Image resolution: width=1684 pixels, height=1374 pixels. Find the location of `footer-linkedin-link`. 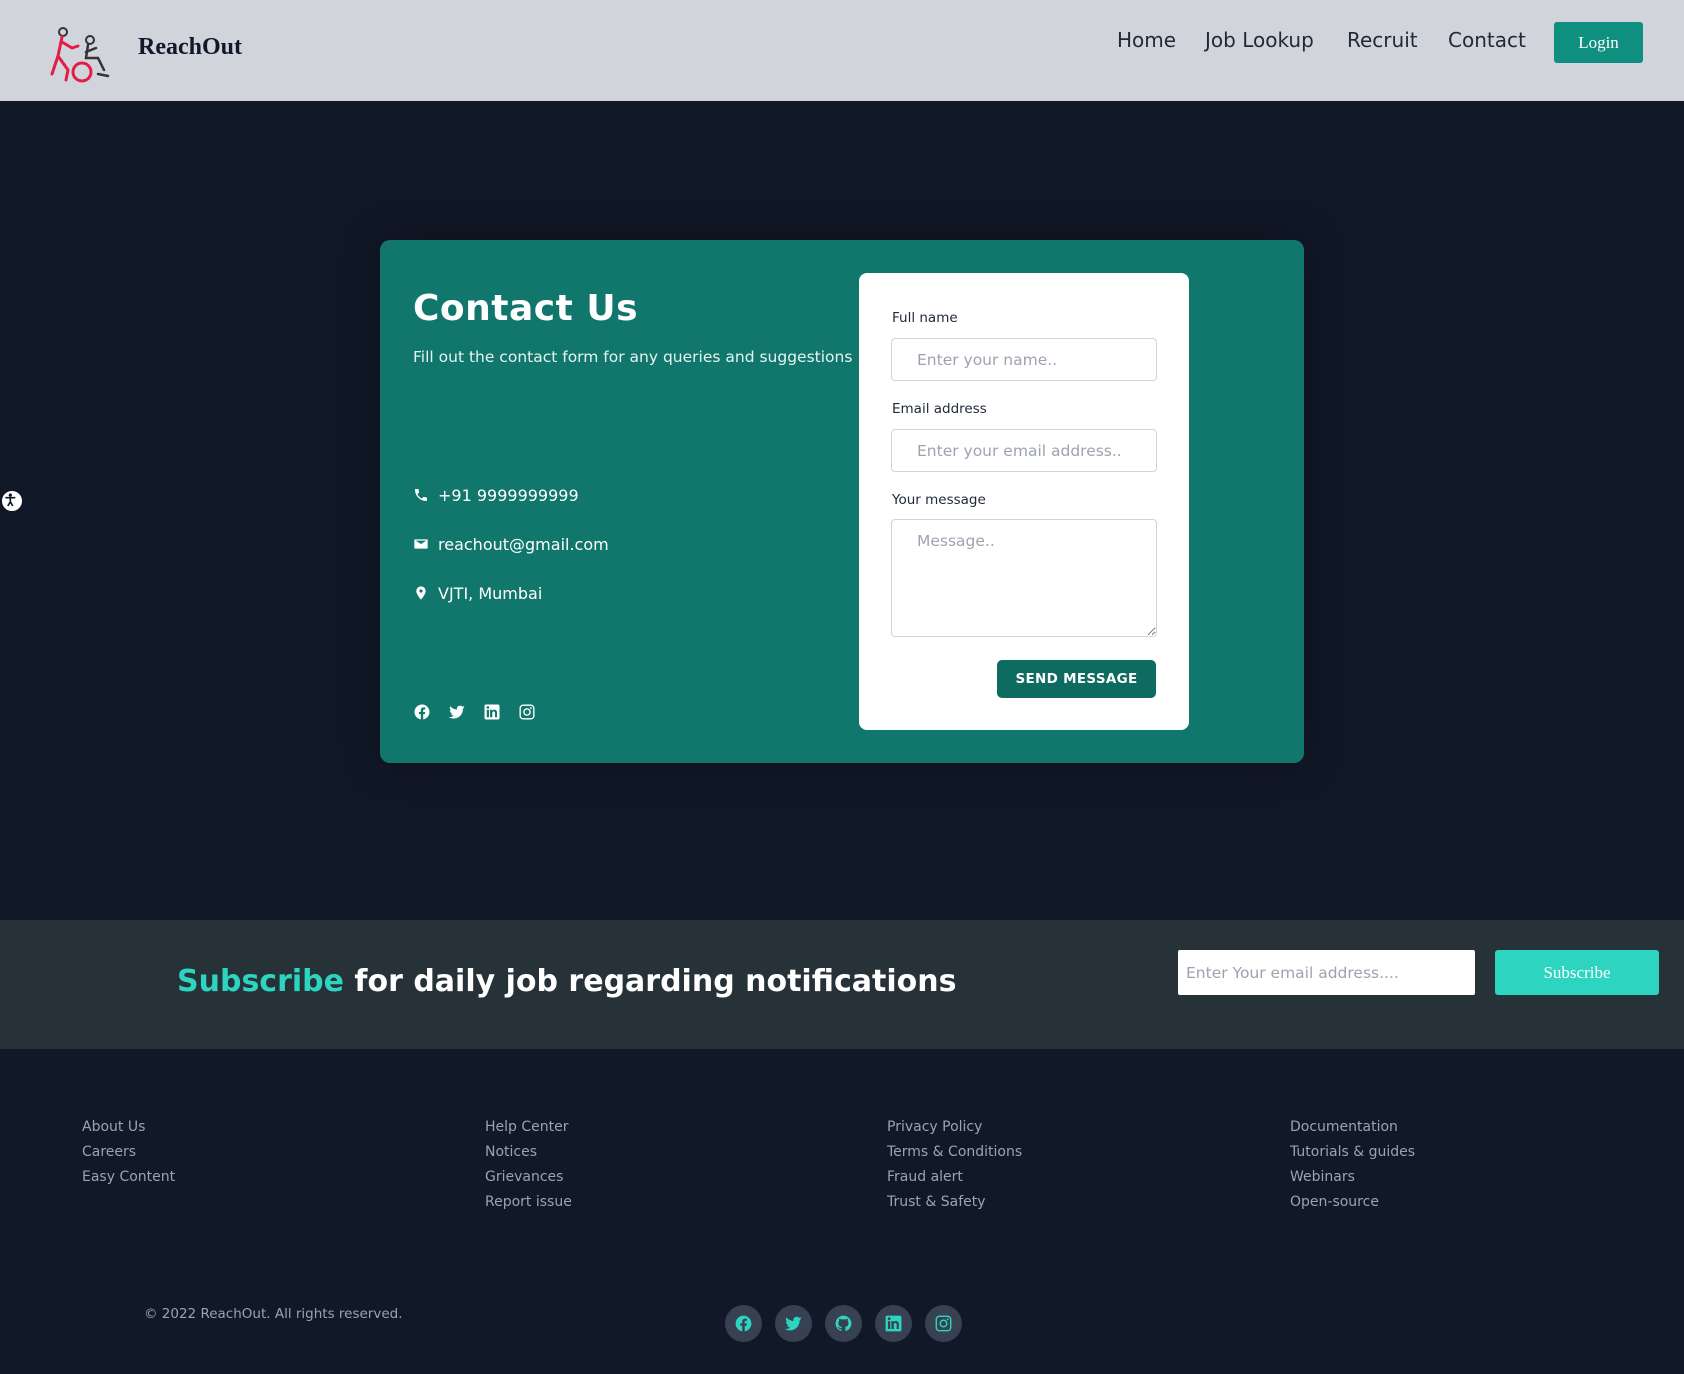

footer-linkedin-link is located at coordinates (893, 1323).